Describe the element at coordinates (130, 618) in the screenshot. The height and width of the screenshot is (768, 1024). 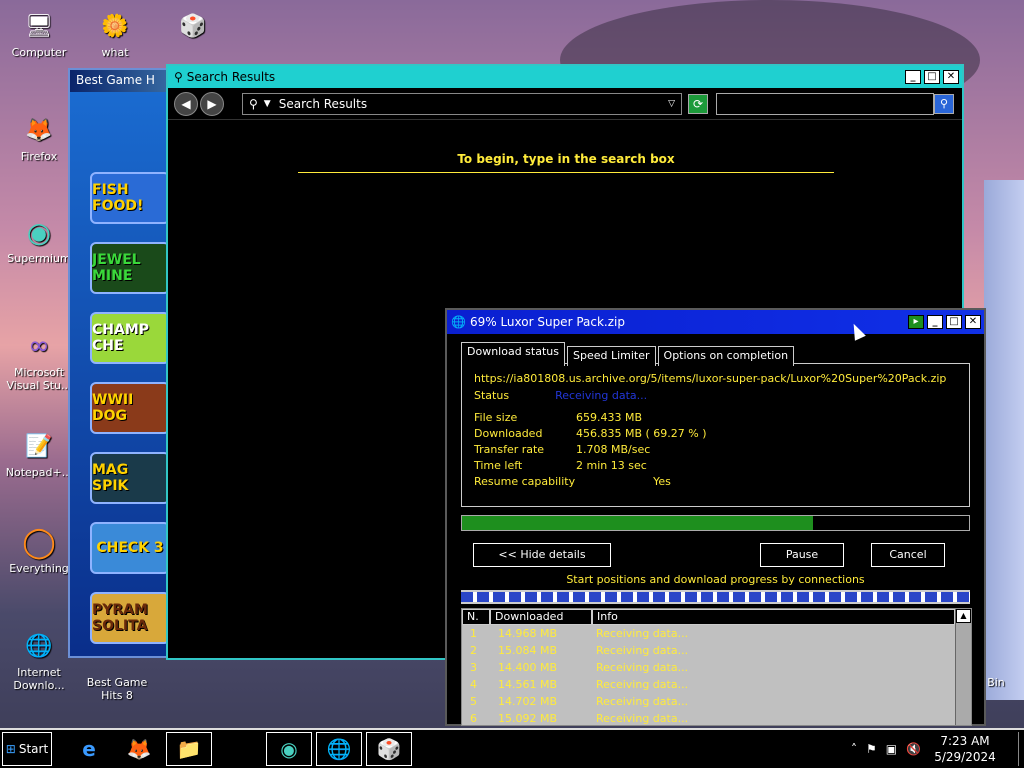
I see `game-tile-pyramid-solitaire: PYRAM SOLITA` at that location.